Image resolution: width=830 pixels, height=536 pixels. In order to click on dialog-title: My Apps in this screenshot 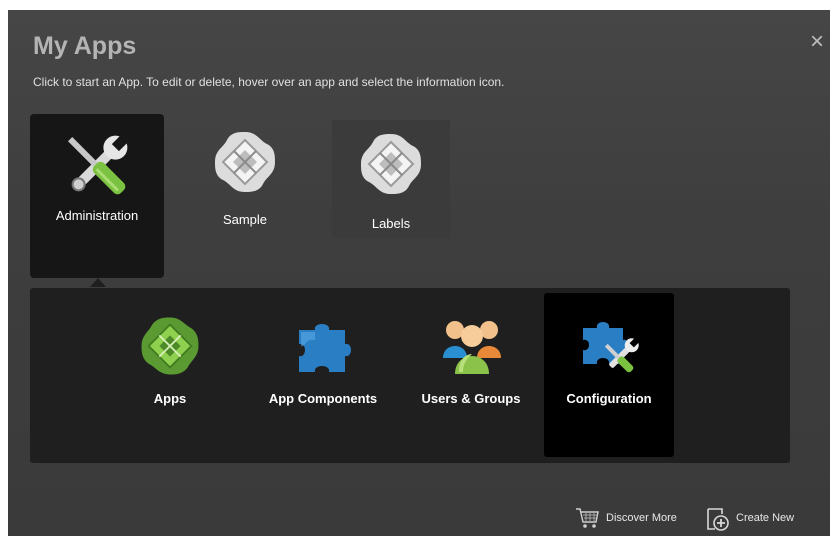, I will do `click(85, 46)`.